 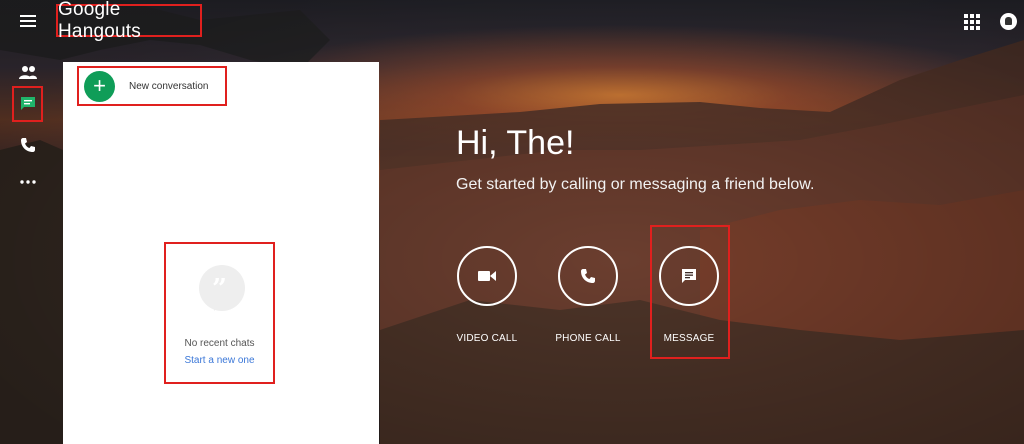 I want to click on new-conversation-label: New conversation, so click(x=169, y=86).